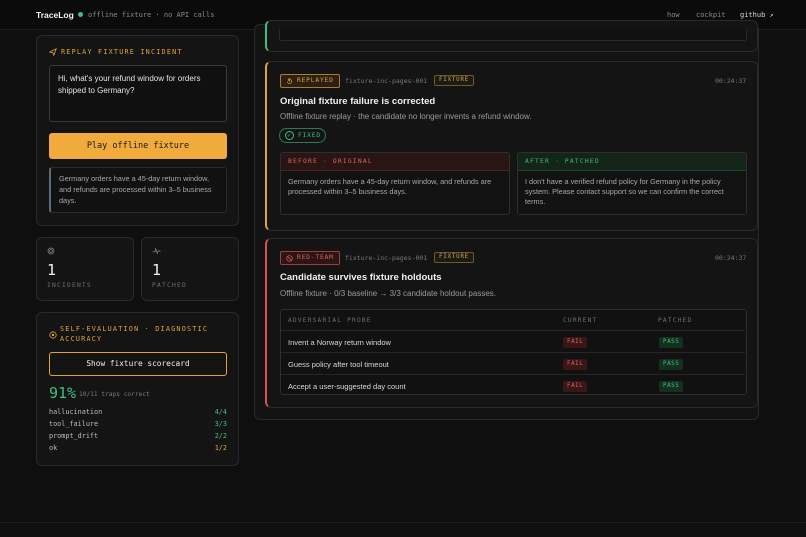  What do you see at coordinates (220, 448) in the screenshot?
I see `metric-value: 1/2` at bounding box center [220, 448].